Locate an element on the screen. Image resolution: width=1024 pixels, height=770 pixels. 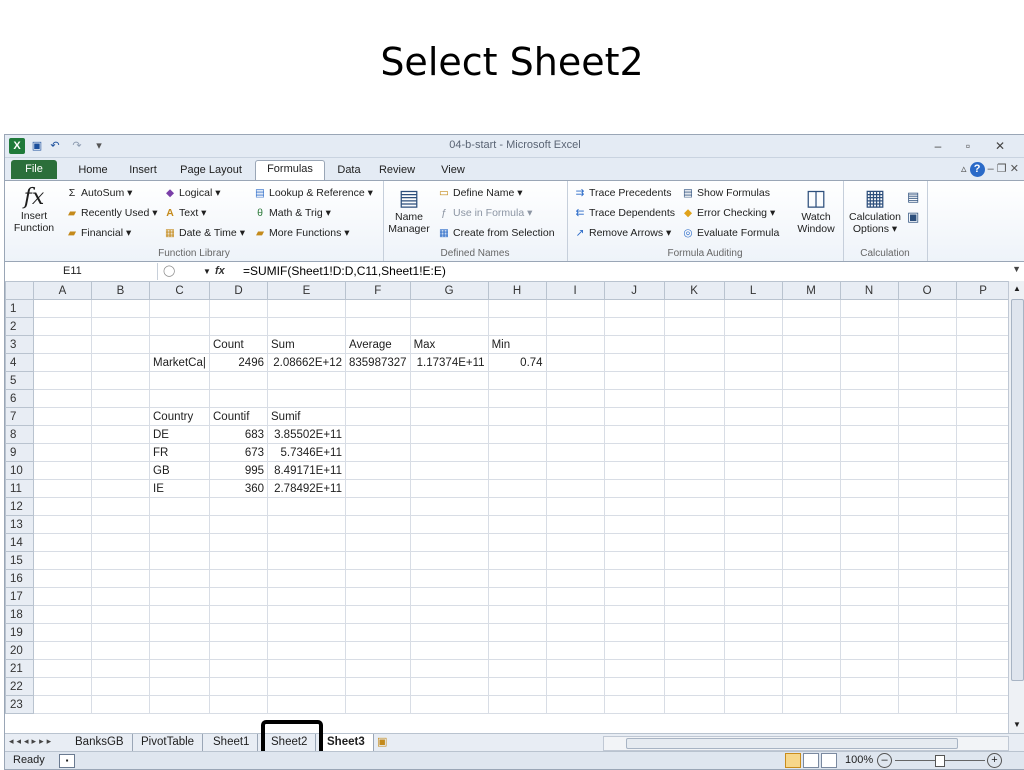
cell-f2 is located at coordinates (378, 326).